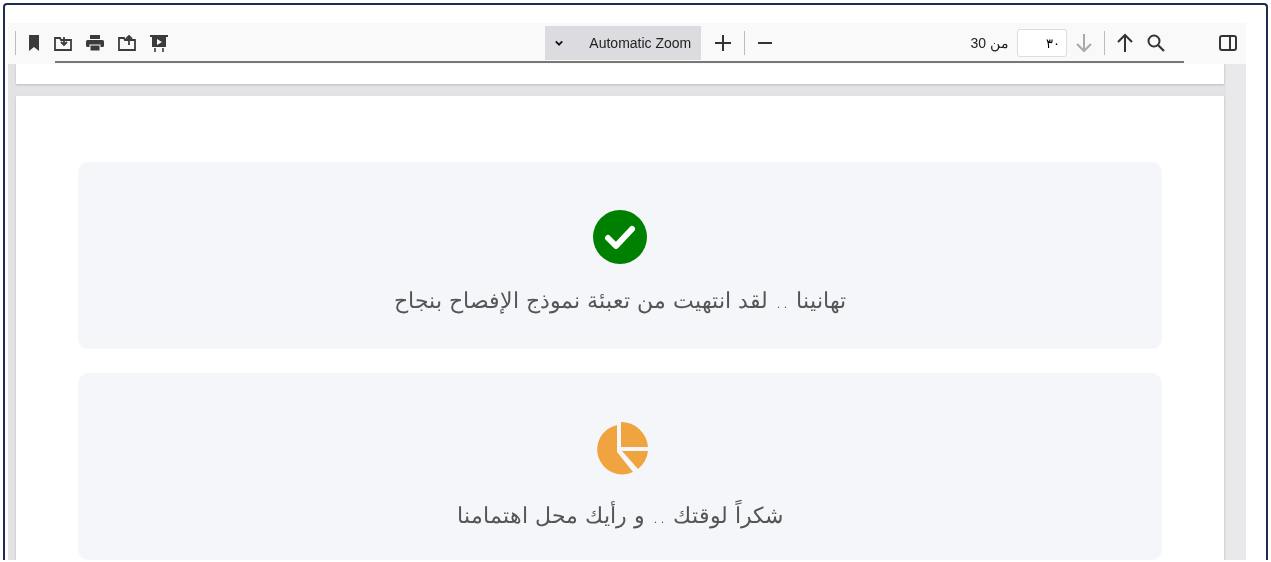 The width and height of the screenshot is (1271, 562). What do you see at coordinates (989, 43) in the screenshot?
I see `page-count: من 30` at bounding box center [989, 43].